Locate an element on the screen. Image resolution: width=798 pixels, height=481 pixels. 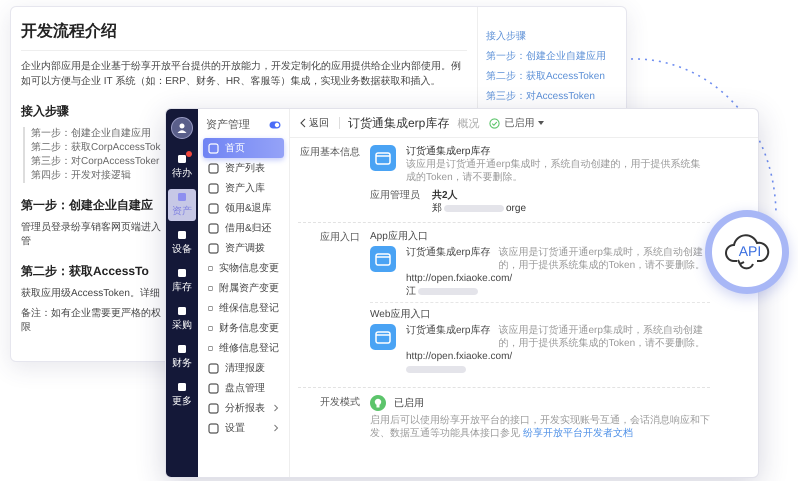
back-button: 返回 is located at coordinates (314, 123).